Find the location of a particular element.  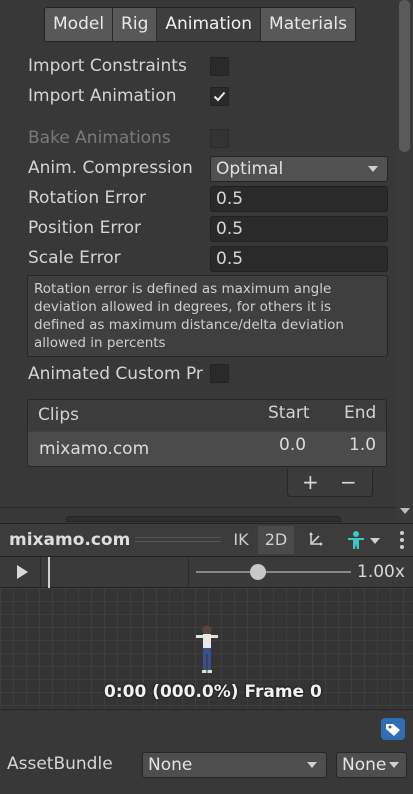

preview-title: mixamo.com is located at coordinates (70, 540).